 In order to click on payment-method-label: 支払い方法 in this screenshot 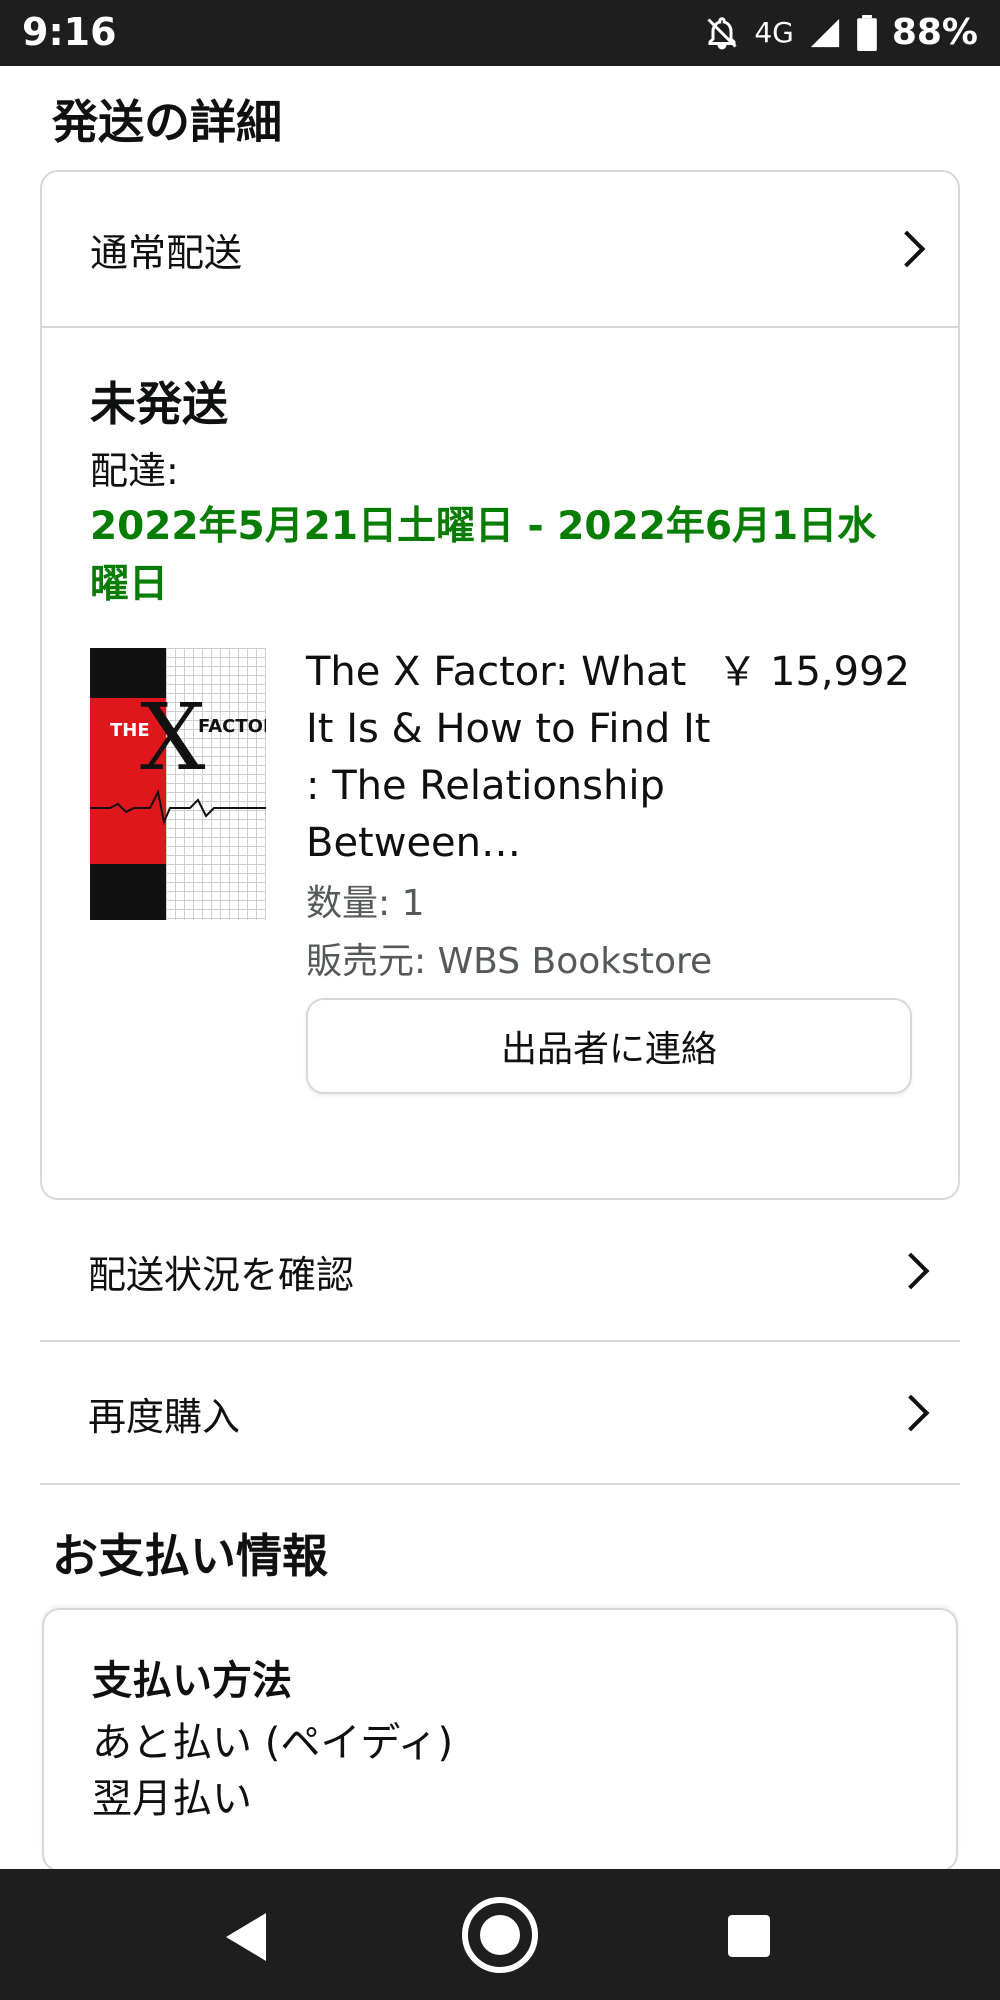, I will do `click(192, 1681)`.